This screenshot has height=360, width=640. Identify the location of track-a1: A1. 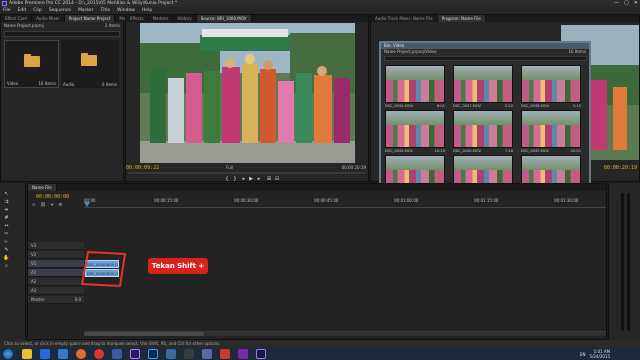
(56, 273).